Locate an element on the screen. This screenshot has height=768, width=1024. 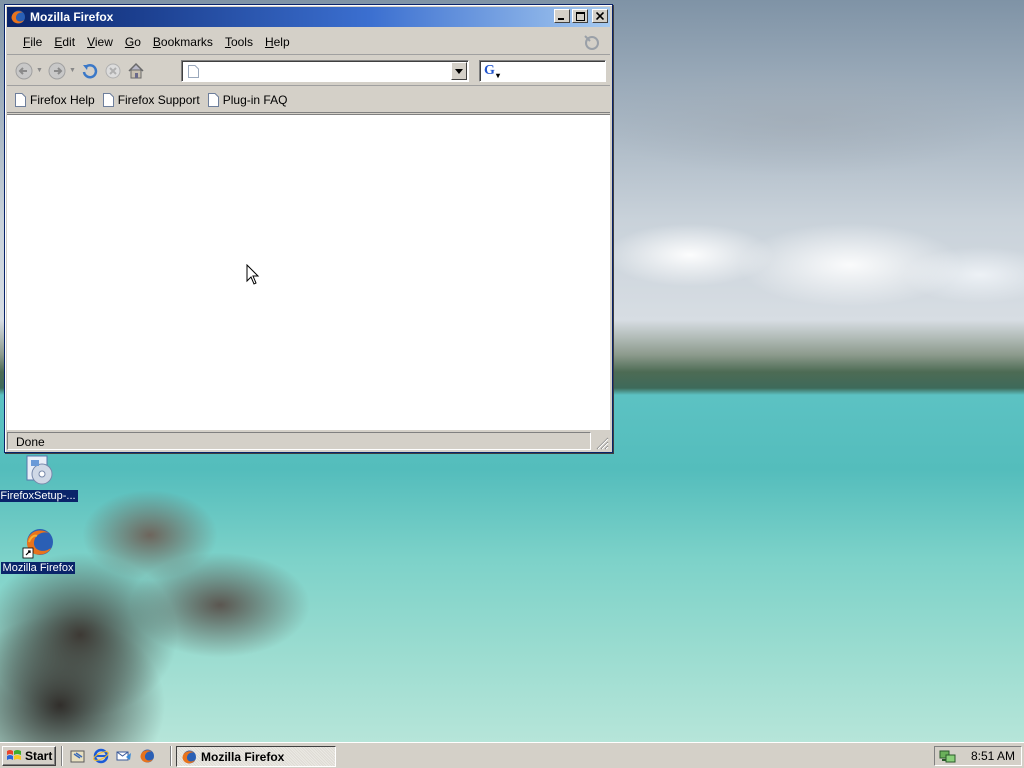
stop-icon is located at coordinates (113, 70).